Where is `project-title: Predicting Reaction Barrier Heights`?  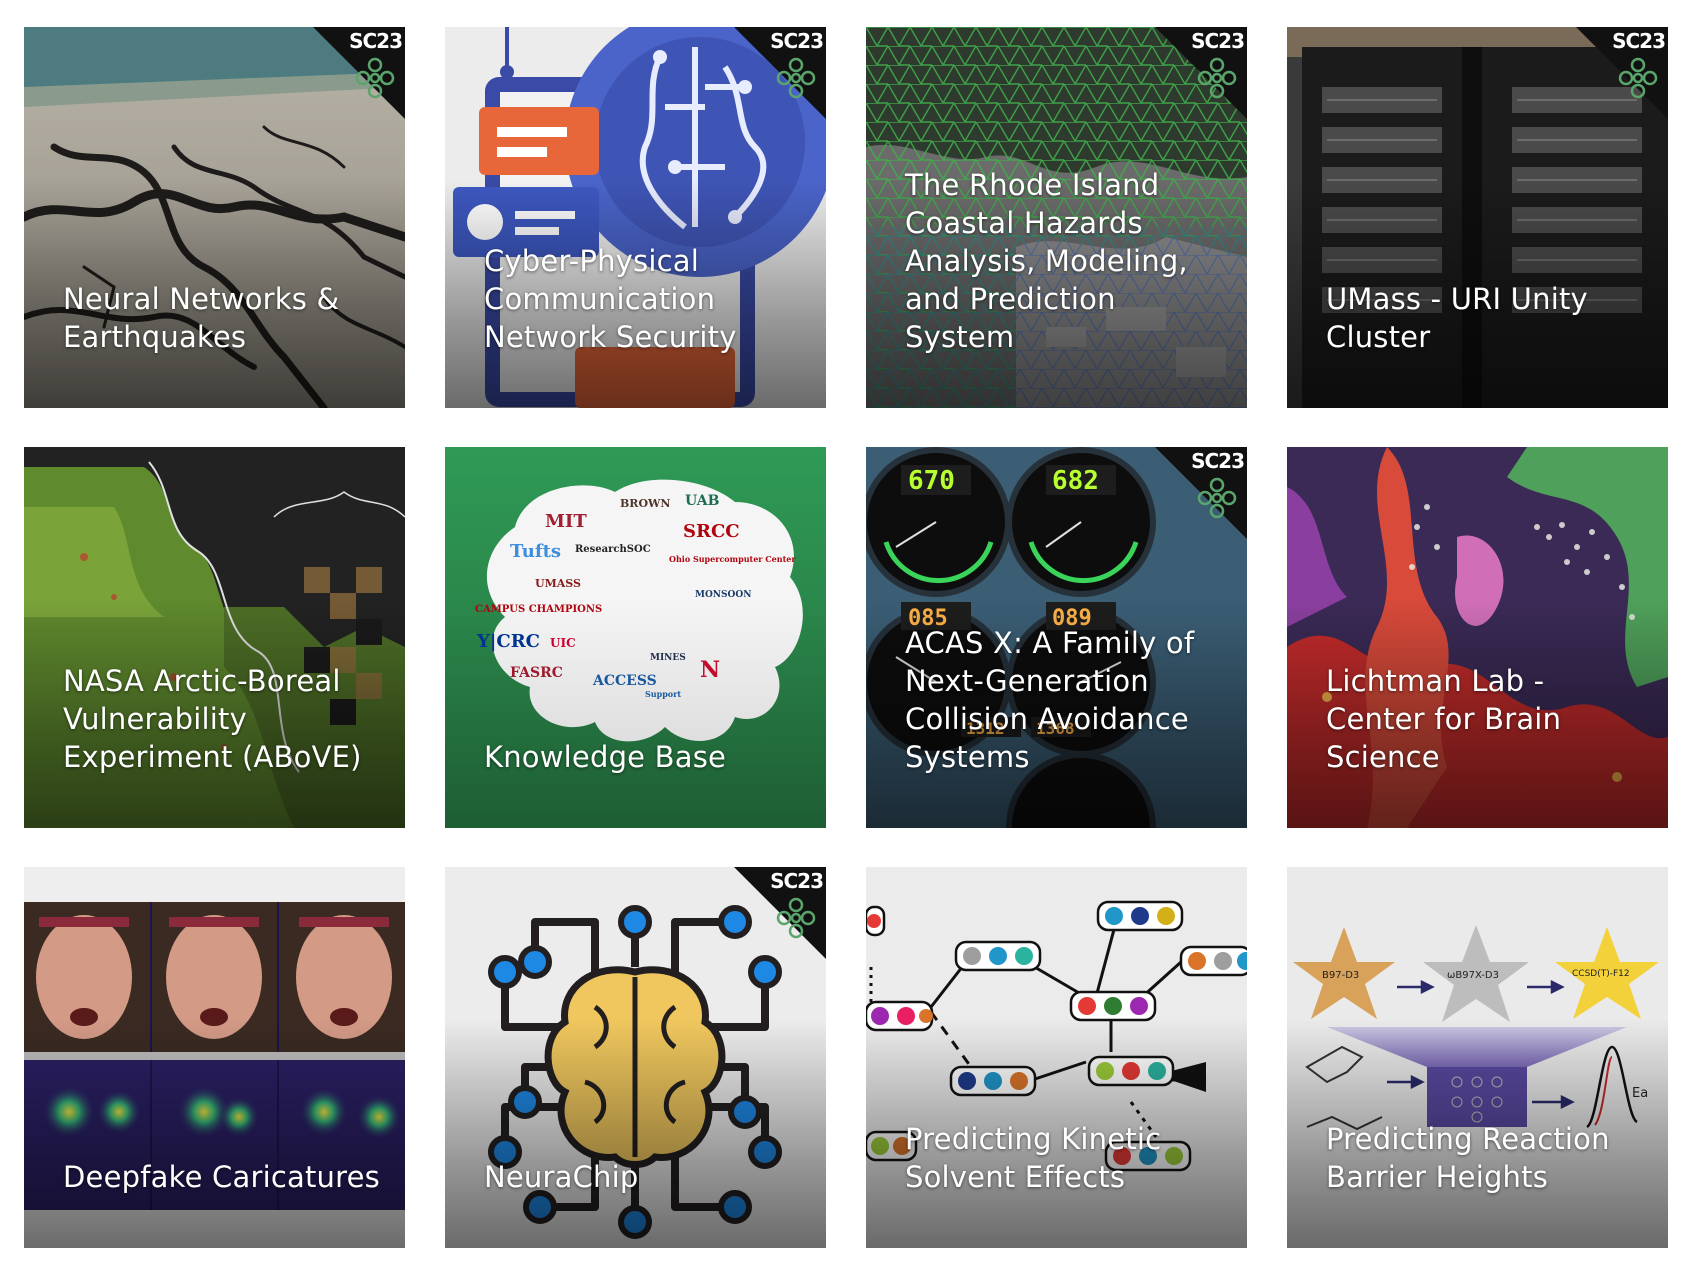
project-title: Predicting Reaction Barrier Heights is located at coordinates (1468, 1158).